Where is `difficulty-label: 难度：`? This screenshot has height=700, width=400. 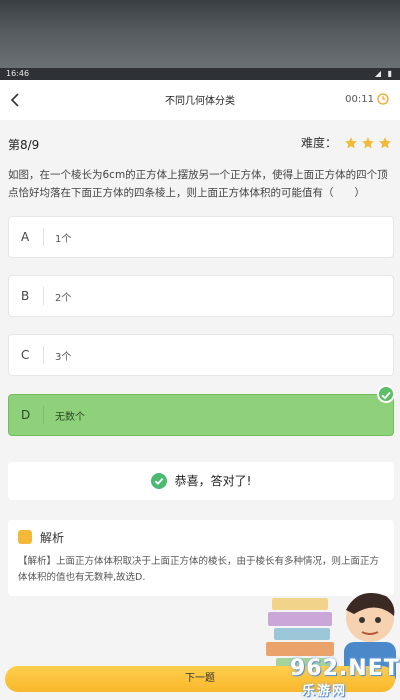 difficulty-label: 难度： is located at coordinates (318, 143).